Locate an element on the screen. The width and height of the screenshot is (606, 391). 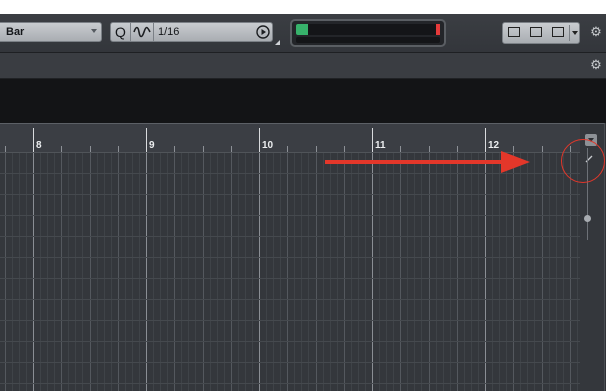
meter-fill is located at coordinates (302, 29).